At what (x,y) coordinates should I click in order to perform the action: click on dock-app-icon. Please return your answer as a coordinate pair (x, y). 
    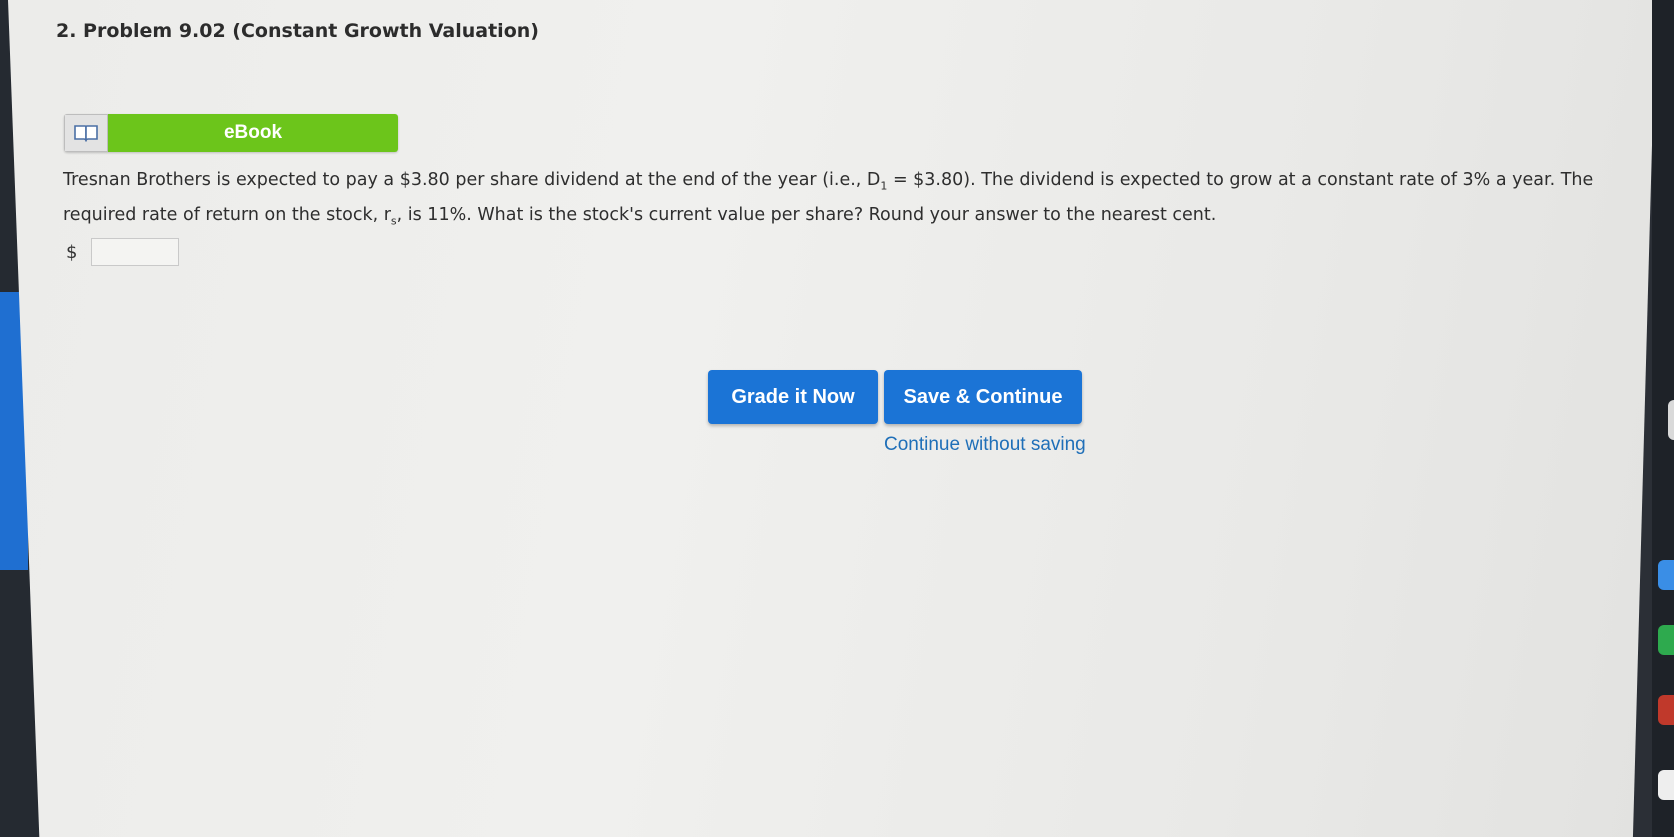
    Looking at the image, I should click on (1666, 710).